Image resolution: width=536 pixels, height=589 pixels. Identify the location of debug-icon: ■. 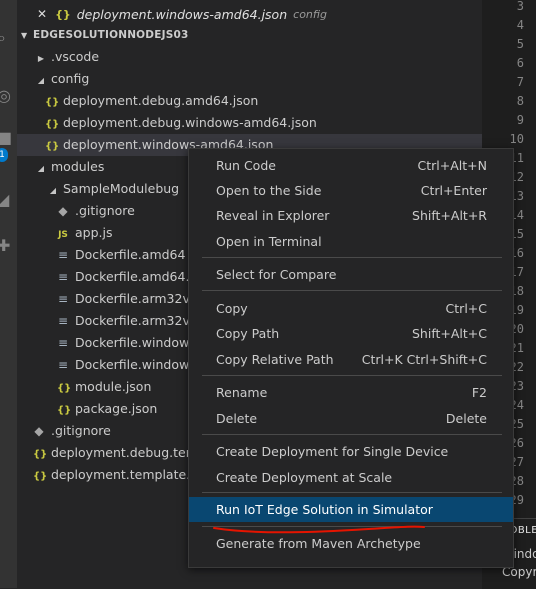
(6, 138).